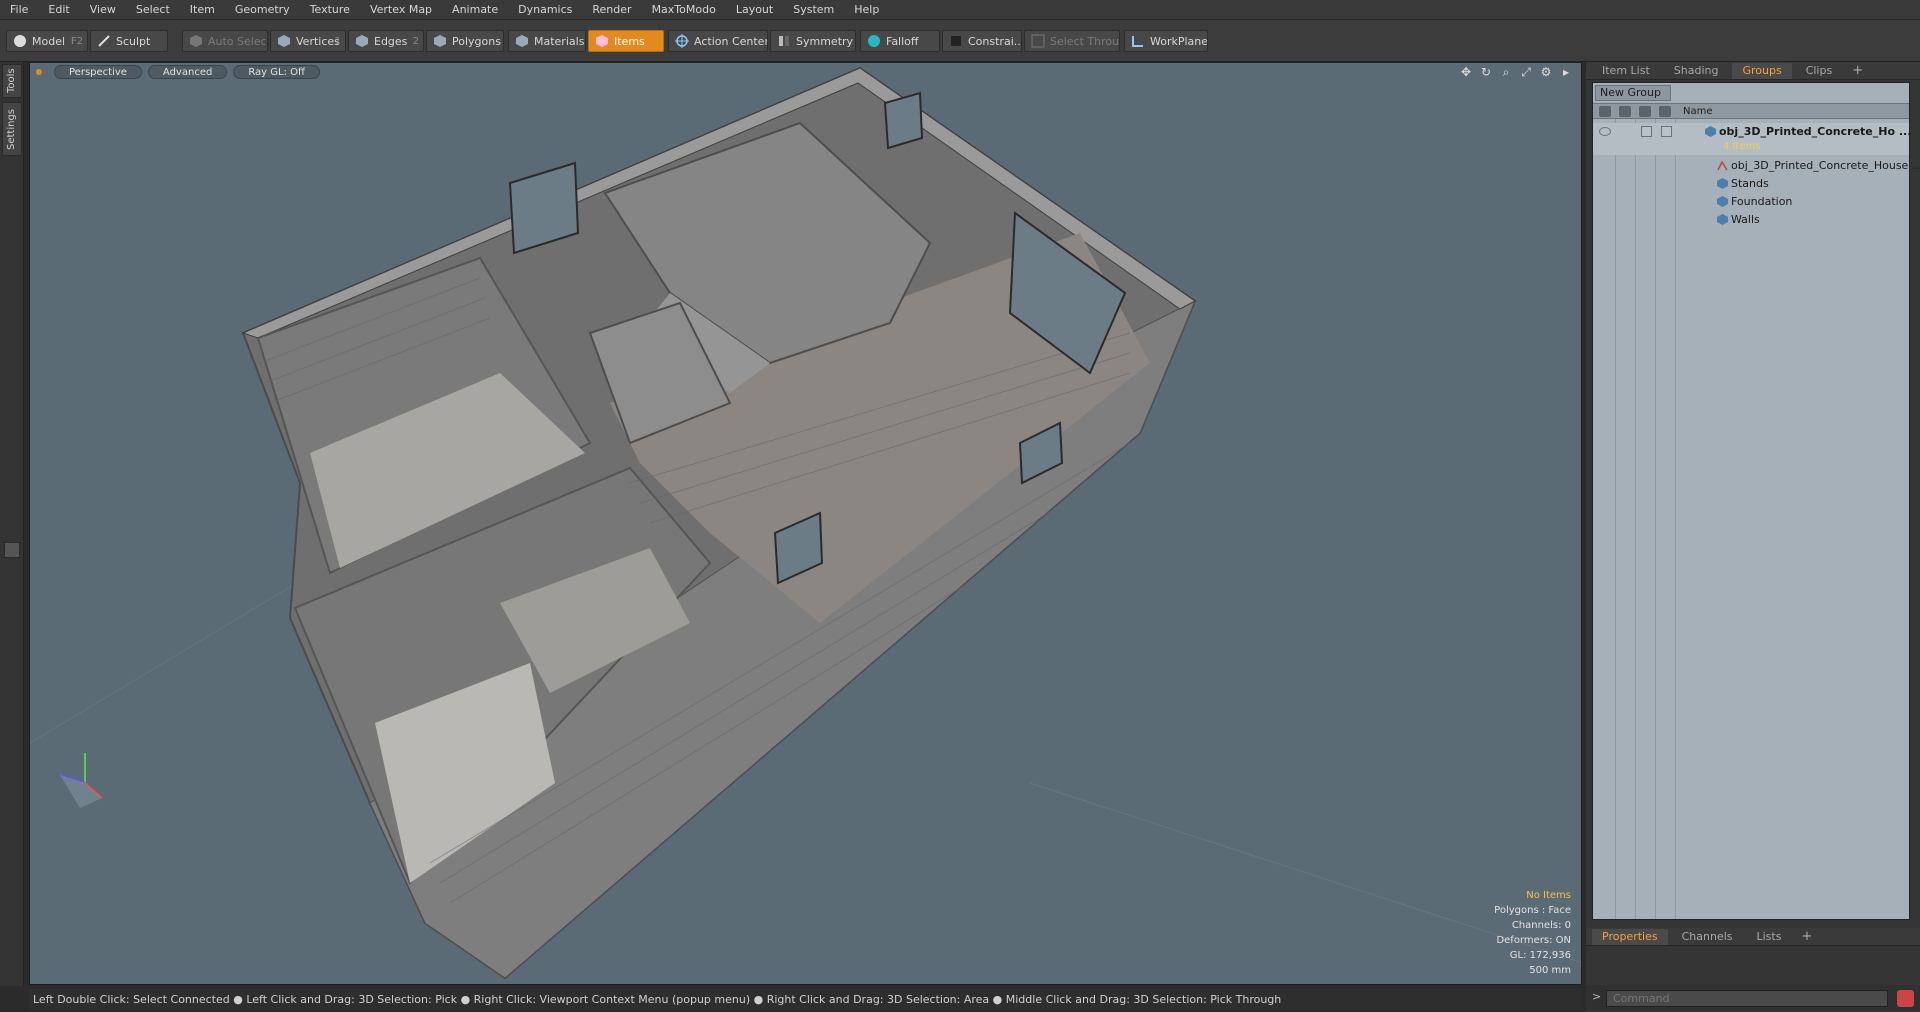 This screenshot has width=1920, height=1012. What do you see at coordinates (813, 10) in the screenshot?
I see `menu-system: System` at bounding box center [813, 10].